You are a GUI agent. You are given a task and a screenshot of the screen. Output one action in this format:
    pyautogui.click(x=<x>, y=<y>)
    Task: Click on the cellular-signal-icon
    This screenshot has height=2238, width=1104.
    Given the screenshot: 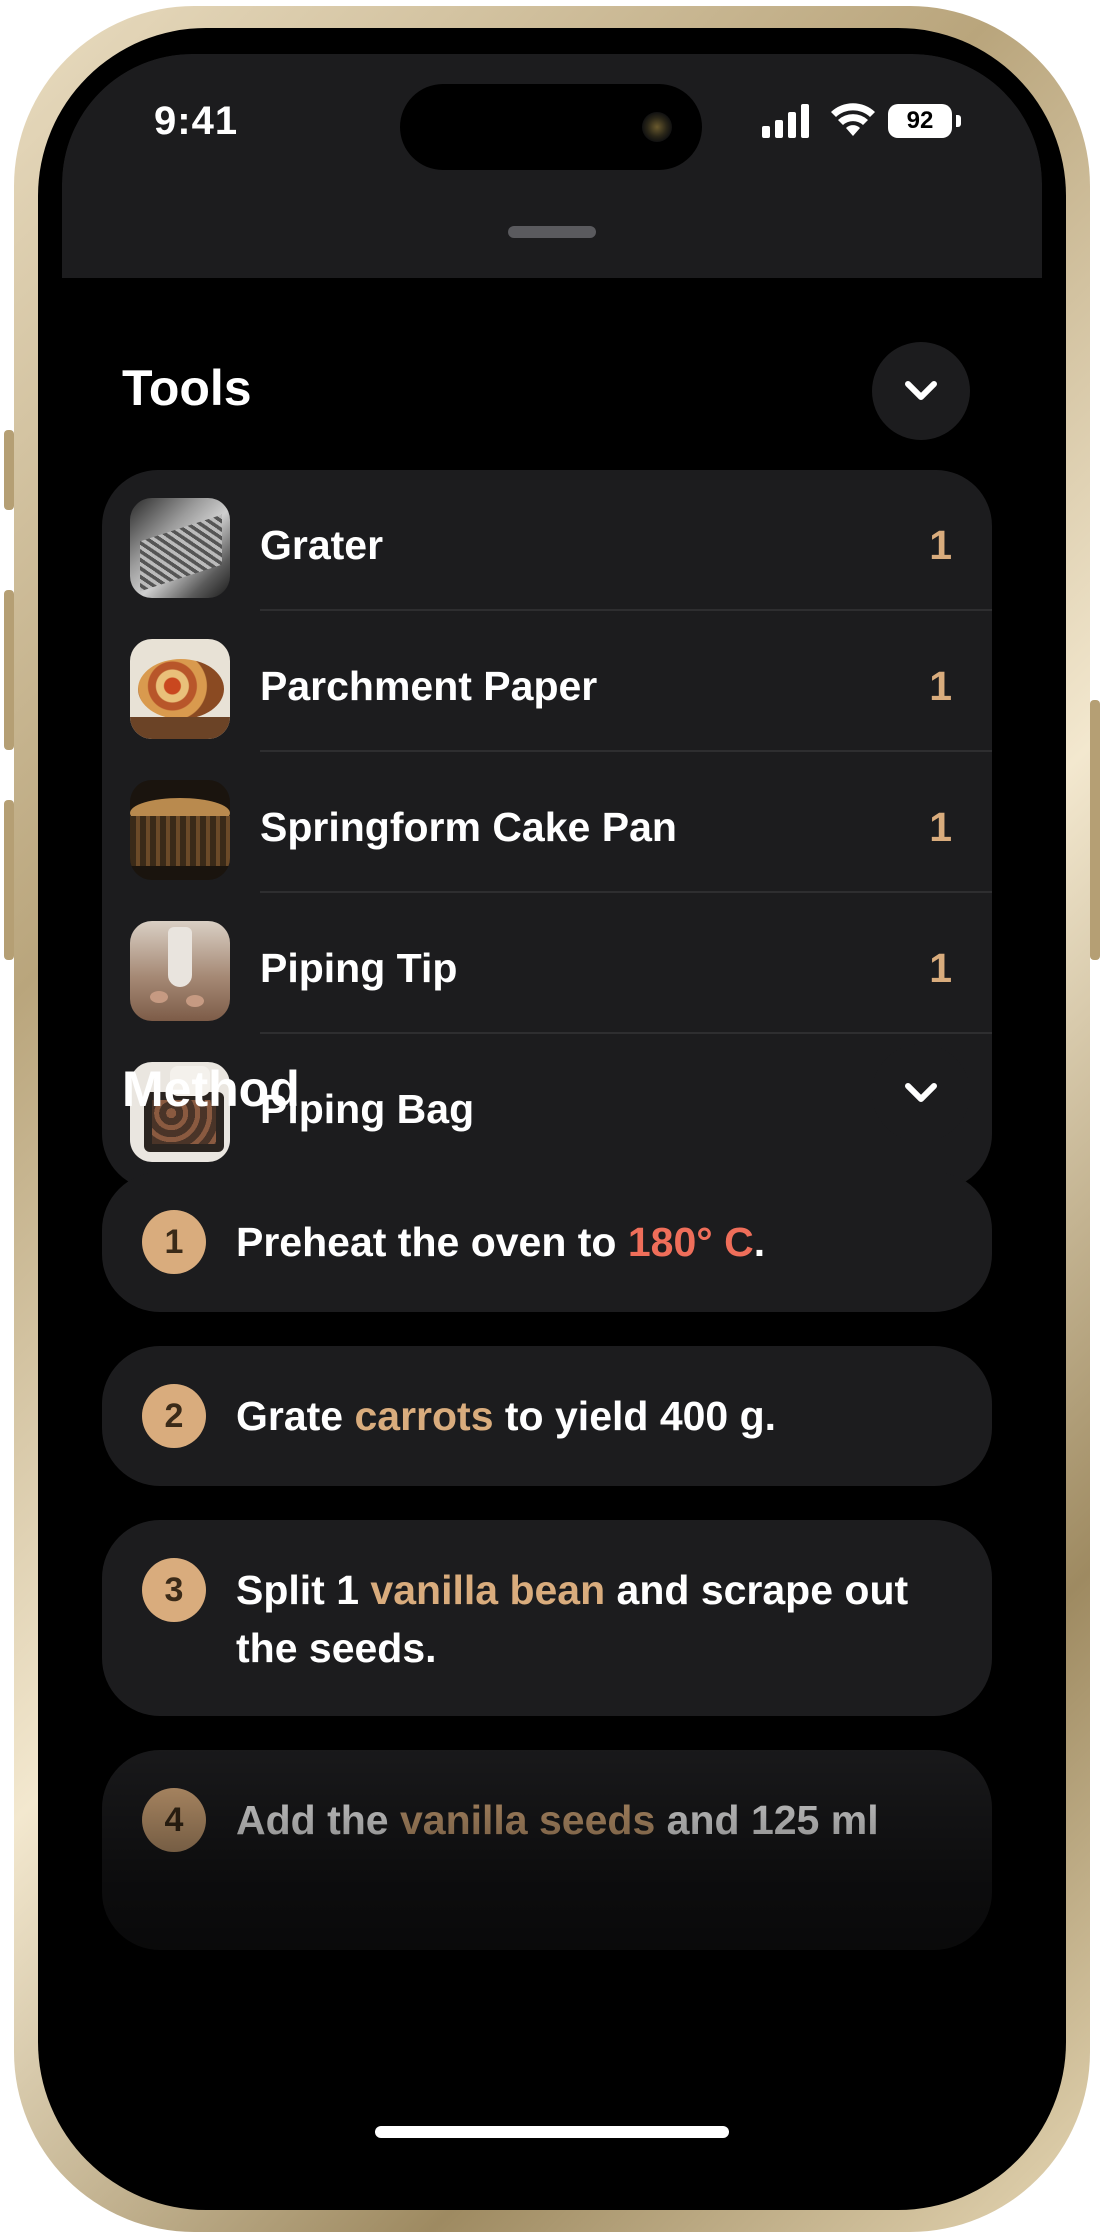 What is the action you would take?
    pyautogui.click(x=787, y=120)
    